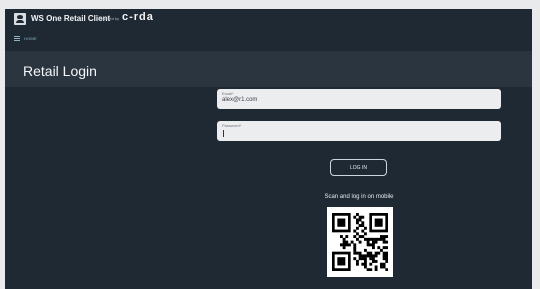 This screenshot has width=540, height=289. What do you see at coordinates (223, 133) in the screenshot?
I see `text-caret` at bounding box center [223, 133].